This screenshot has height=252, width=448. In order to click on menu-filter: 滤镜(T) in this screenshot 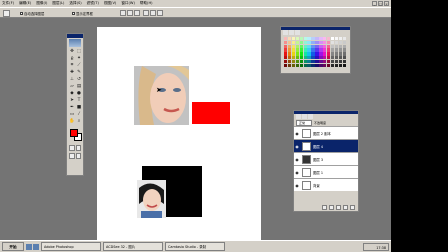, I will do `click(93, 3)`.